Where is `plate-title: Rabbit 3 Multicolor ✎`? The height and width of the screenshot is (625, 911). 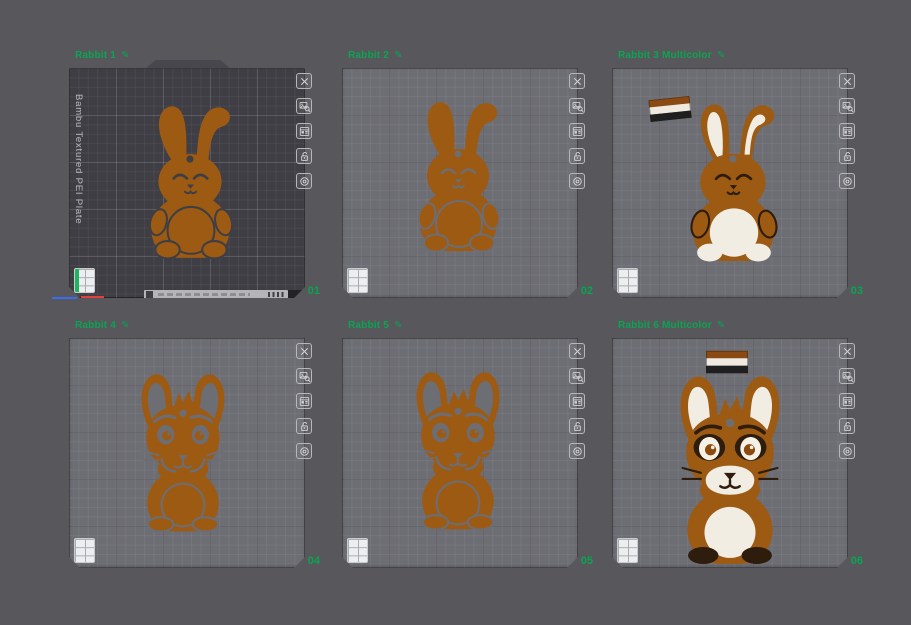
plate-title: Rabbit 3 Multicolor ✎ is located at coordinates (671, 55).